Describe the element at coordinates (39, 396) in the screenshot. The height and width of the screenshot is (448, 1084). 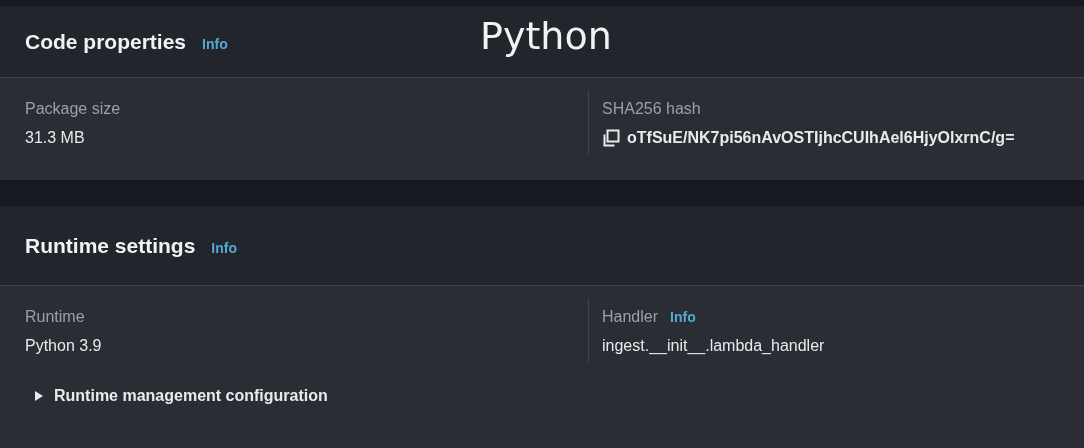
I see `caret-right-icon` at that location.